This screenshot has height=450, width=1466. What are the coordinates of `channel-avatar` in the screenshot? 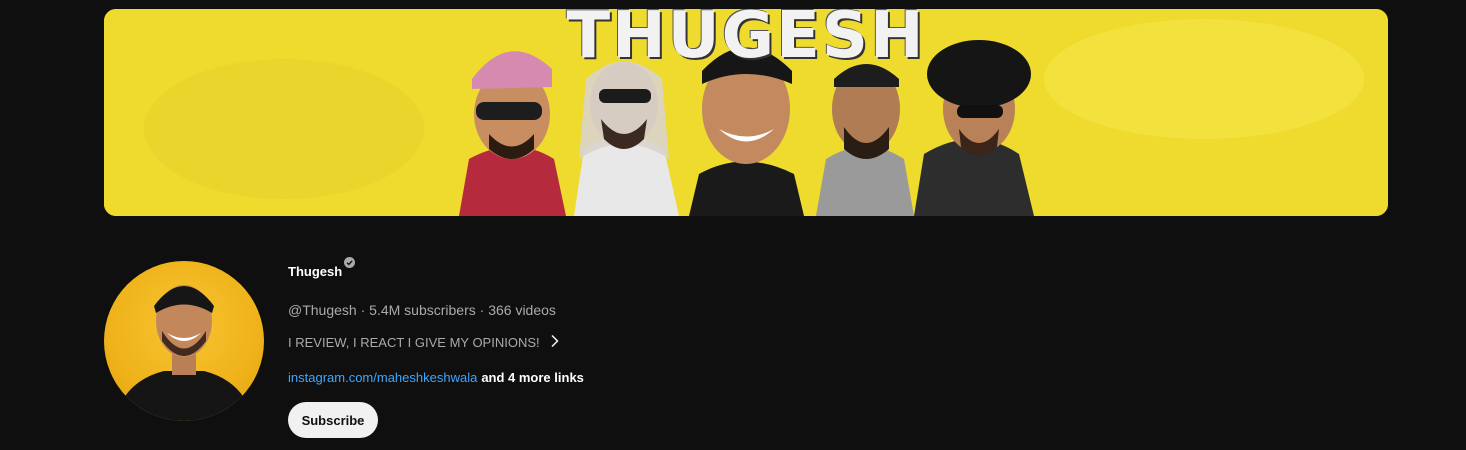 It's located at (184, 341).